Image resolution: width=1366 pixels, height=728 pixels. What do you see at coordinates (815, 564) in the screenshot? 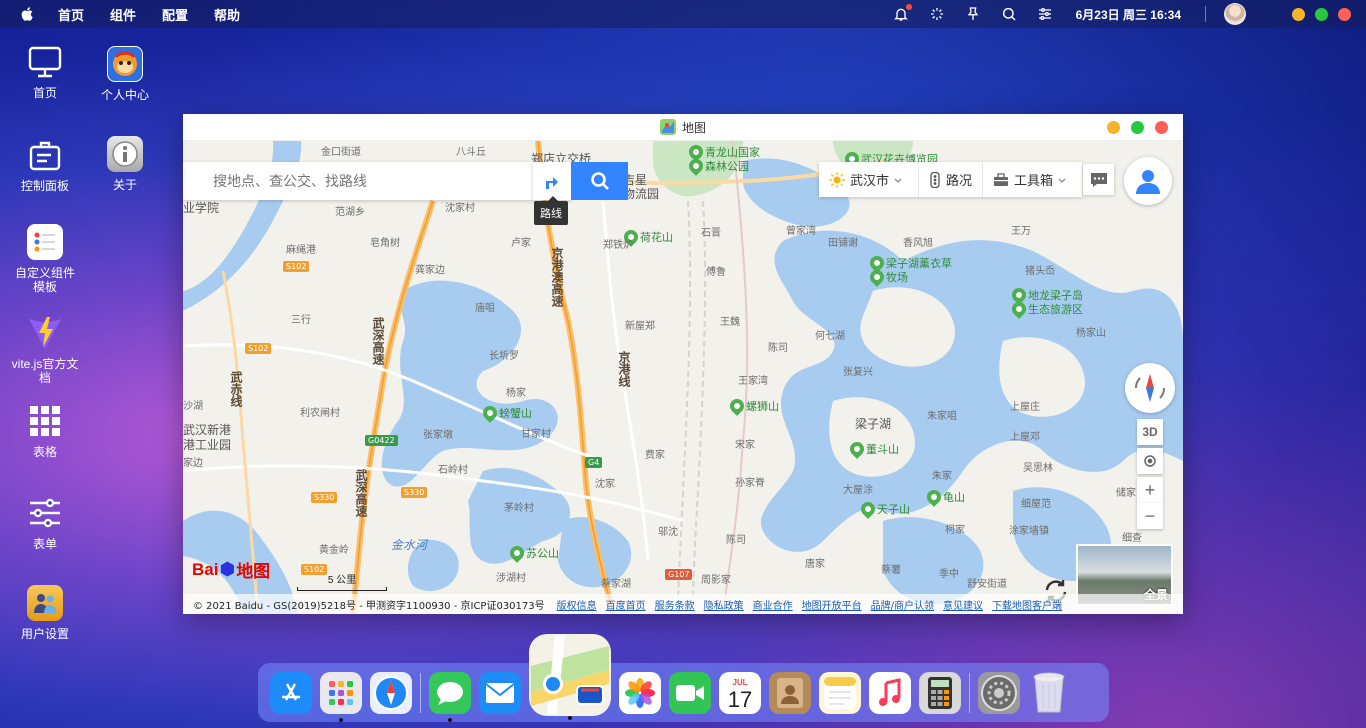
I see `place-label: 唐家` at bounding box center [815, 564].